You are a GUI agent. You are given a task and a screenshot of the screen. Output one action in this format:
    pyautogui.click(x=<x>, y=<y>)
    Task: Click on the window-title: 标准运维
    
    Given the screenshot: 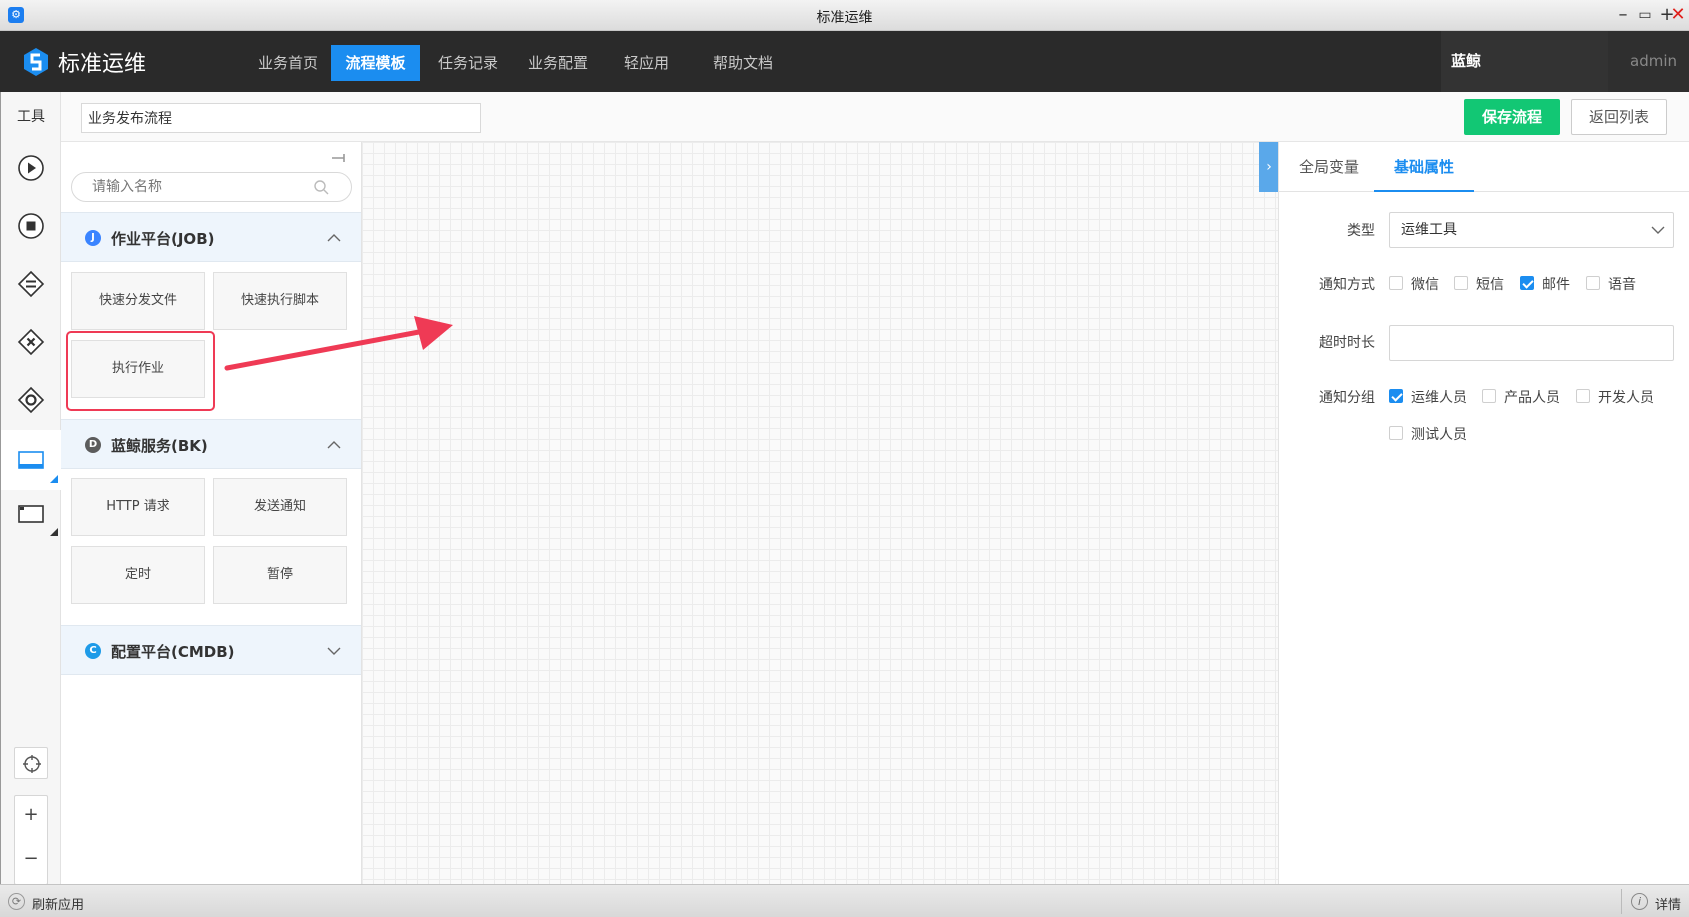 What is the action you would take?
    pyautogui.click(x=844, y=18)
    